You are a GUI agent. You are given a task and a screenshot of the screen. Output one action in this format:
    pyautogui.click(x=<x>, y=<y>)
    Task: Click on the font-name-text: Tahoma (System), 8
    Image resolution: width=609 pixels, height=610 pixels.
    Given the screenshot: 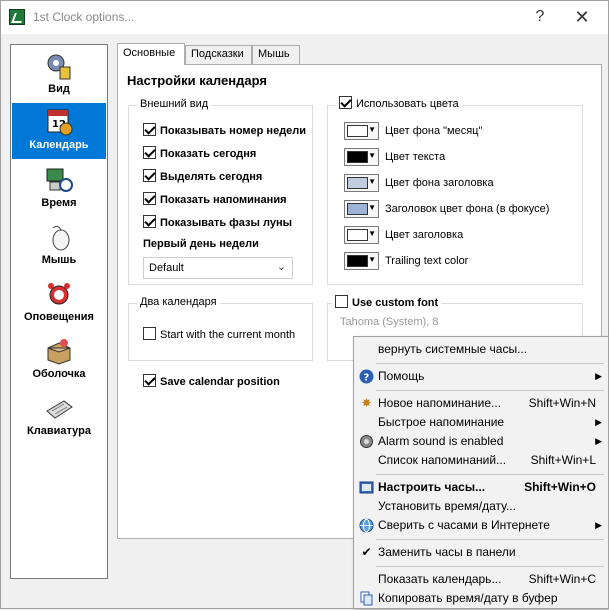 What is the action you would take?
    pyautogui.click(x=389, y=322)
    